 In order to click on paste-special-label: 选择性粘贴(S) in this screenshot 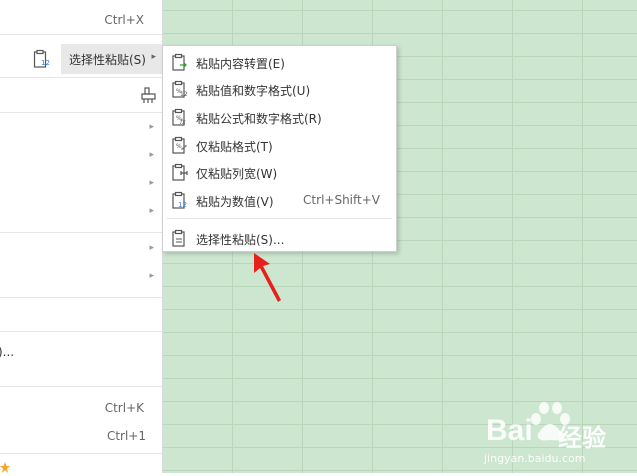, I will do `click(107, 60)`.